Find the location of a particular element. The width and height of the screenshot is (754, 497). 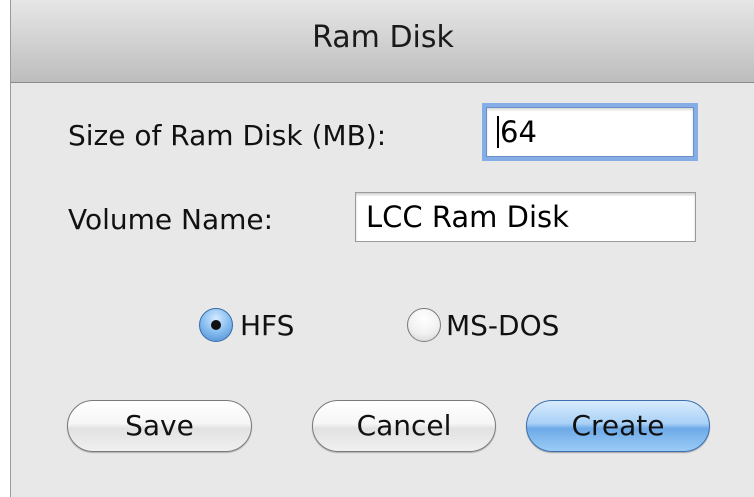

volume-name-input: LCC Ram Disk is located at coordinates (525, 217).